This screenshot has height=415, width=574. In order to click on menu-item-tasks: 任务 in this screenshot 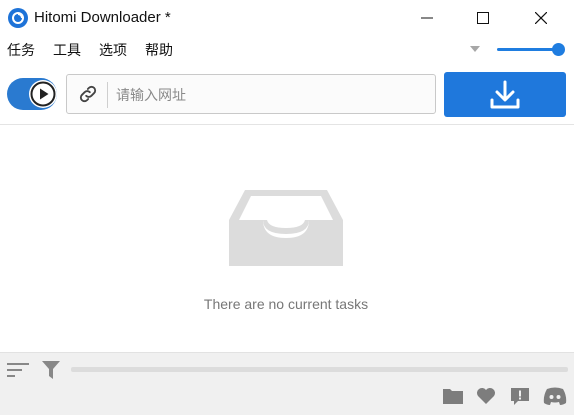, I will do `click(21, 50)`.